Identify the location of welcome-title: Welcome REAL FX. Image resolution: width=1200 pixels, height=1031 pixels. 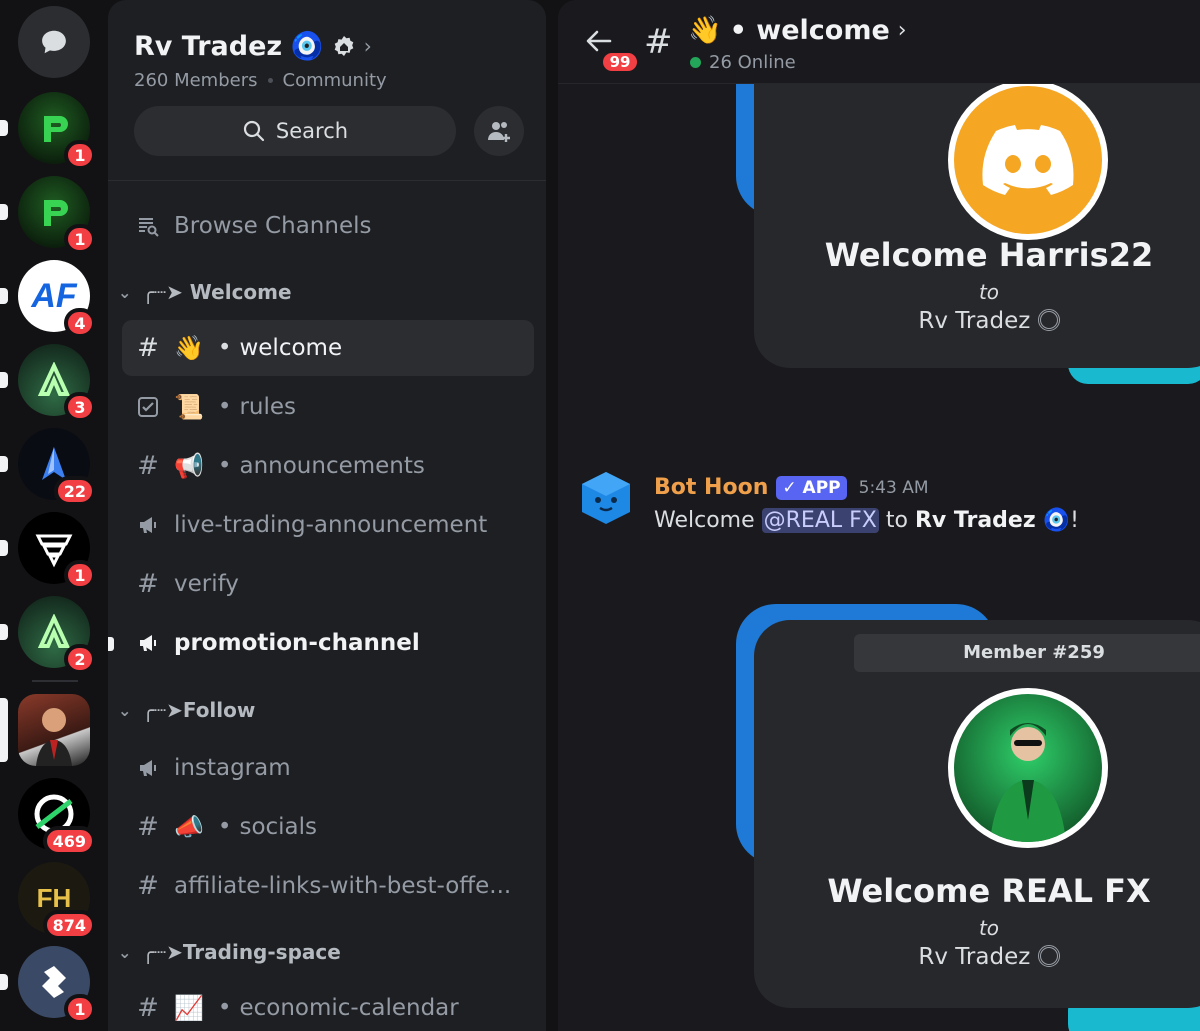
(989, 891).